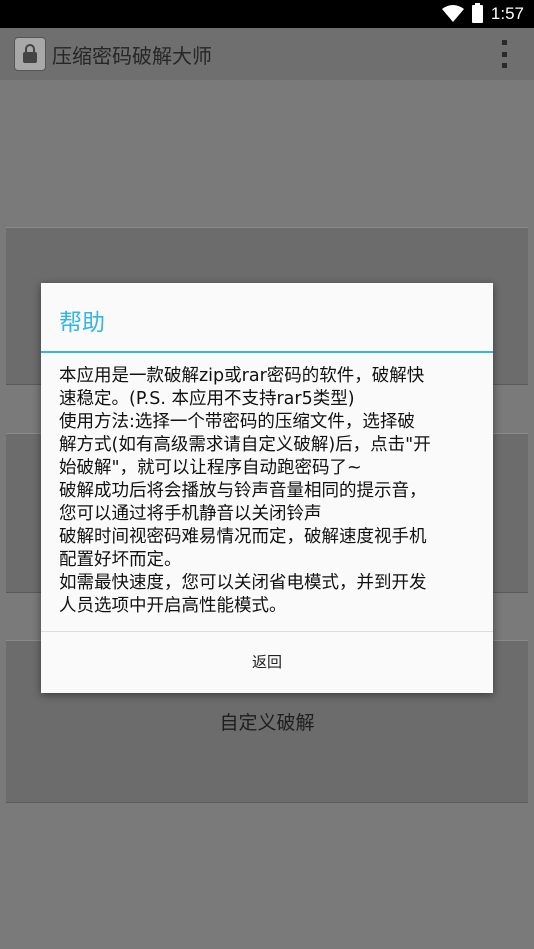  I want to click on dialog-line: 解方式(如有高级需求请自定义破解)后，点击"开, so click(245, 445).